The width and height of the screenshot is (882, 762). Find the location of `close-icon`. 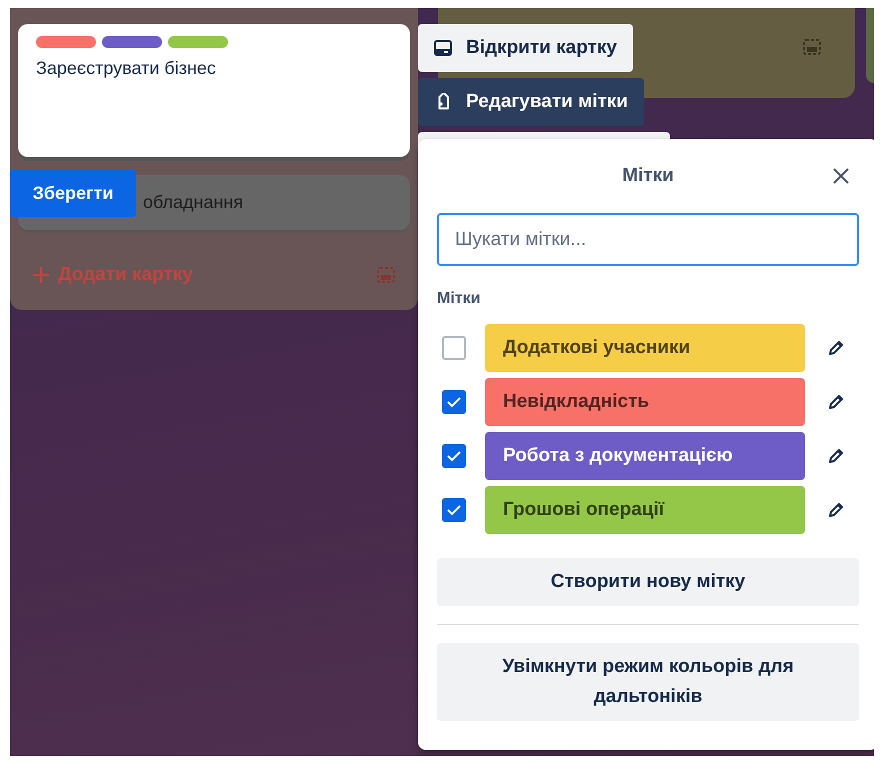

close-icon is located at coordinates (841, 176).